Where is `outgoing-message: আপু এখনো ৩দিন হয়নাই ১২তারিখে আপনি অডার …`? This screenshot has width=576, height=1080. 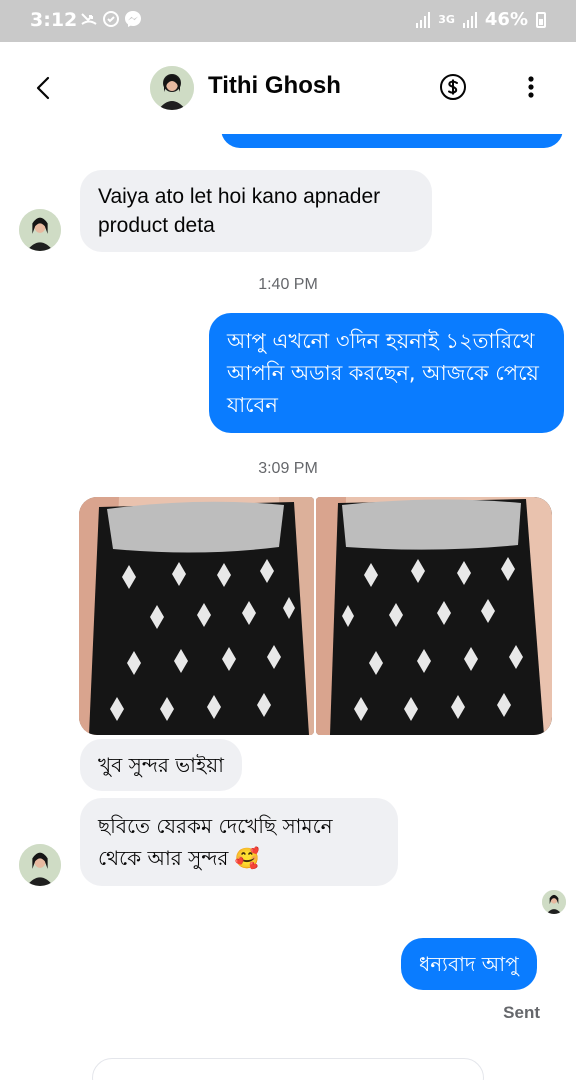 outgoing-message: আপু এখনো ৩দিন হয়নাই ১২তারিখে আপনি অডার … is located at coordinates (386, 373).